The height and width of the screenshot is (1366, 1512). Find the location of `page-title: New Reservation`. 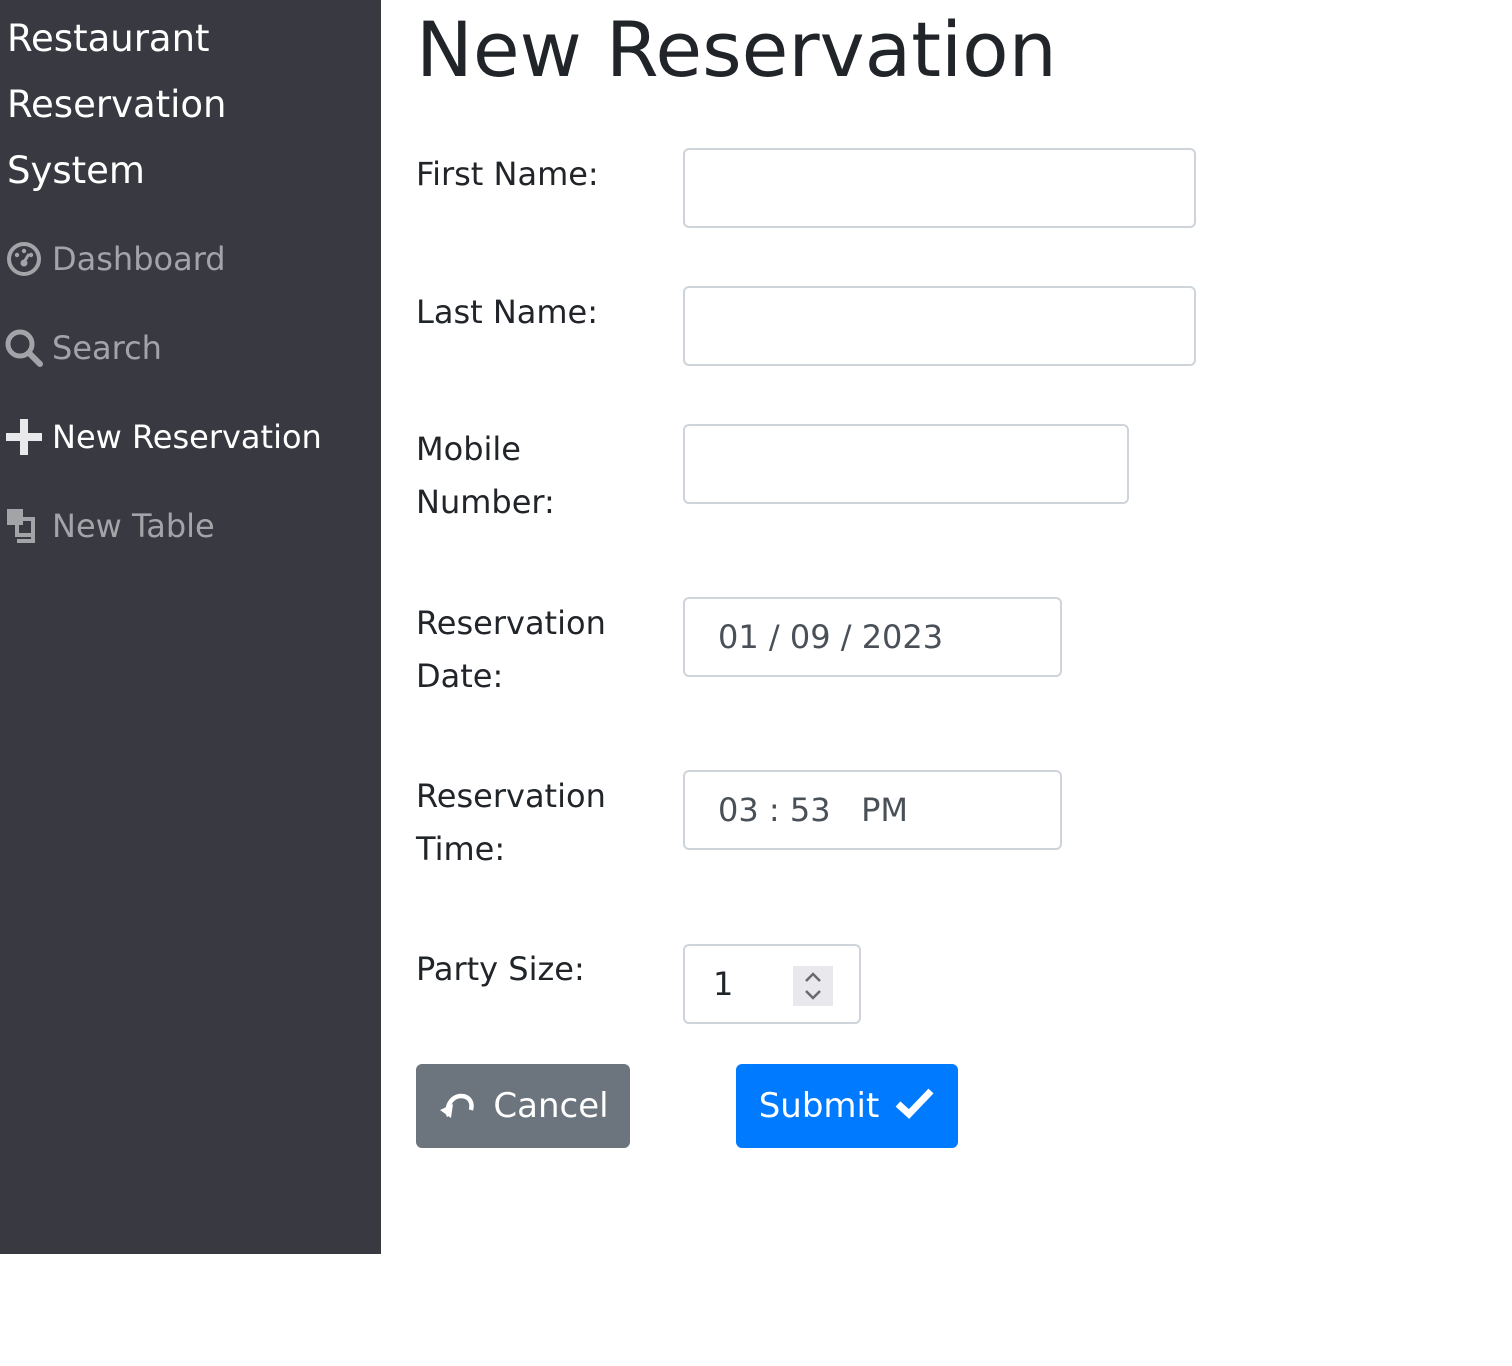

page-title: New Reservation is located at coordinates (736, 49).